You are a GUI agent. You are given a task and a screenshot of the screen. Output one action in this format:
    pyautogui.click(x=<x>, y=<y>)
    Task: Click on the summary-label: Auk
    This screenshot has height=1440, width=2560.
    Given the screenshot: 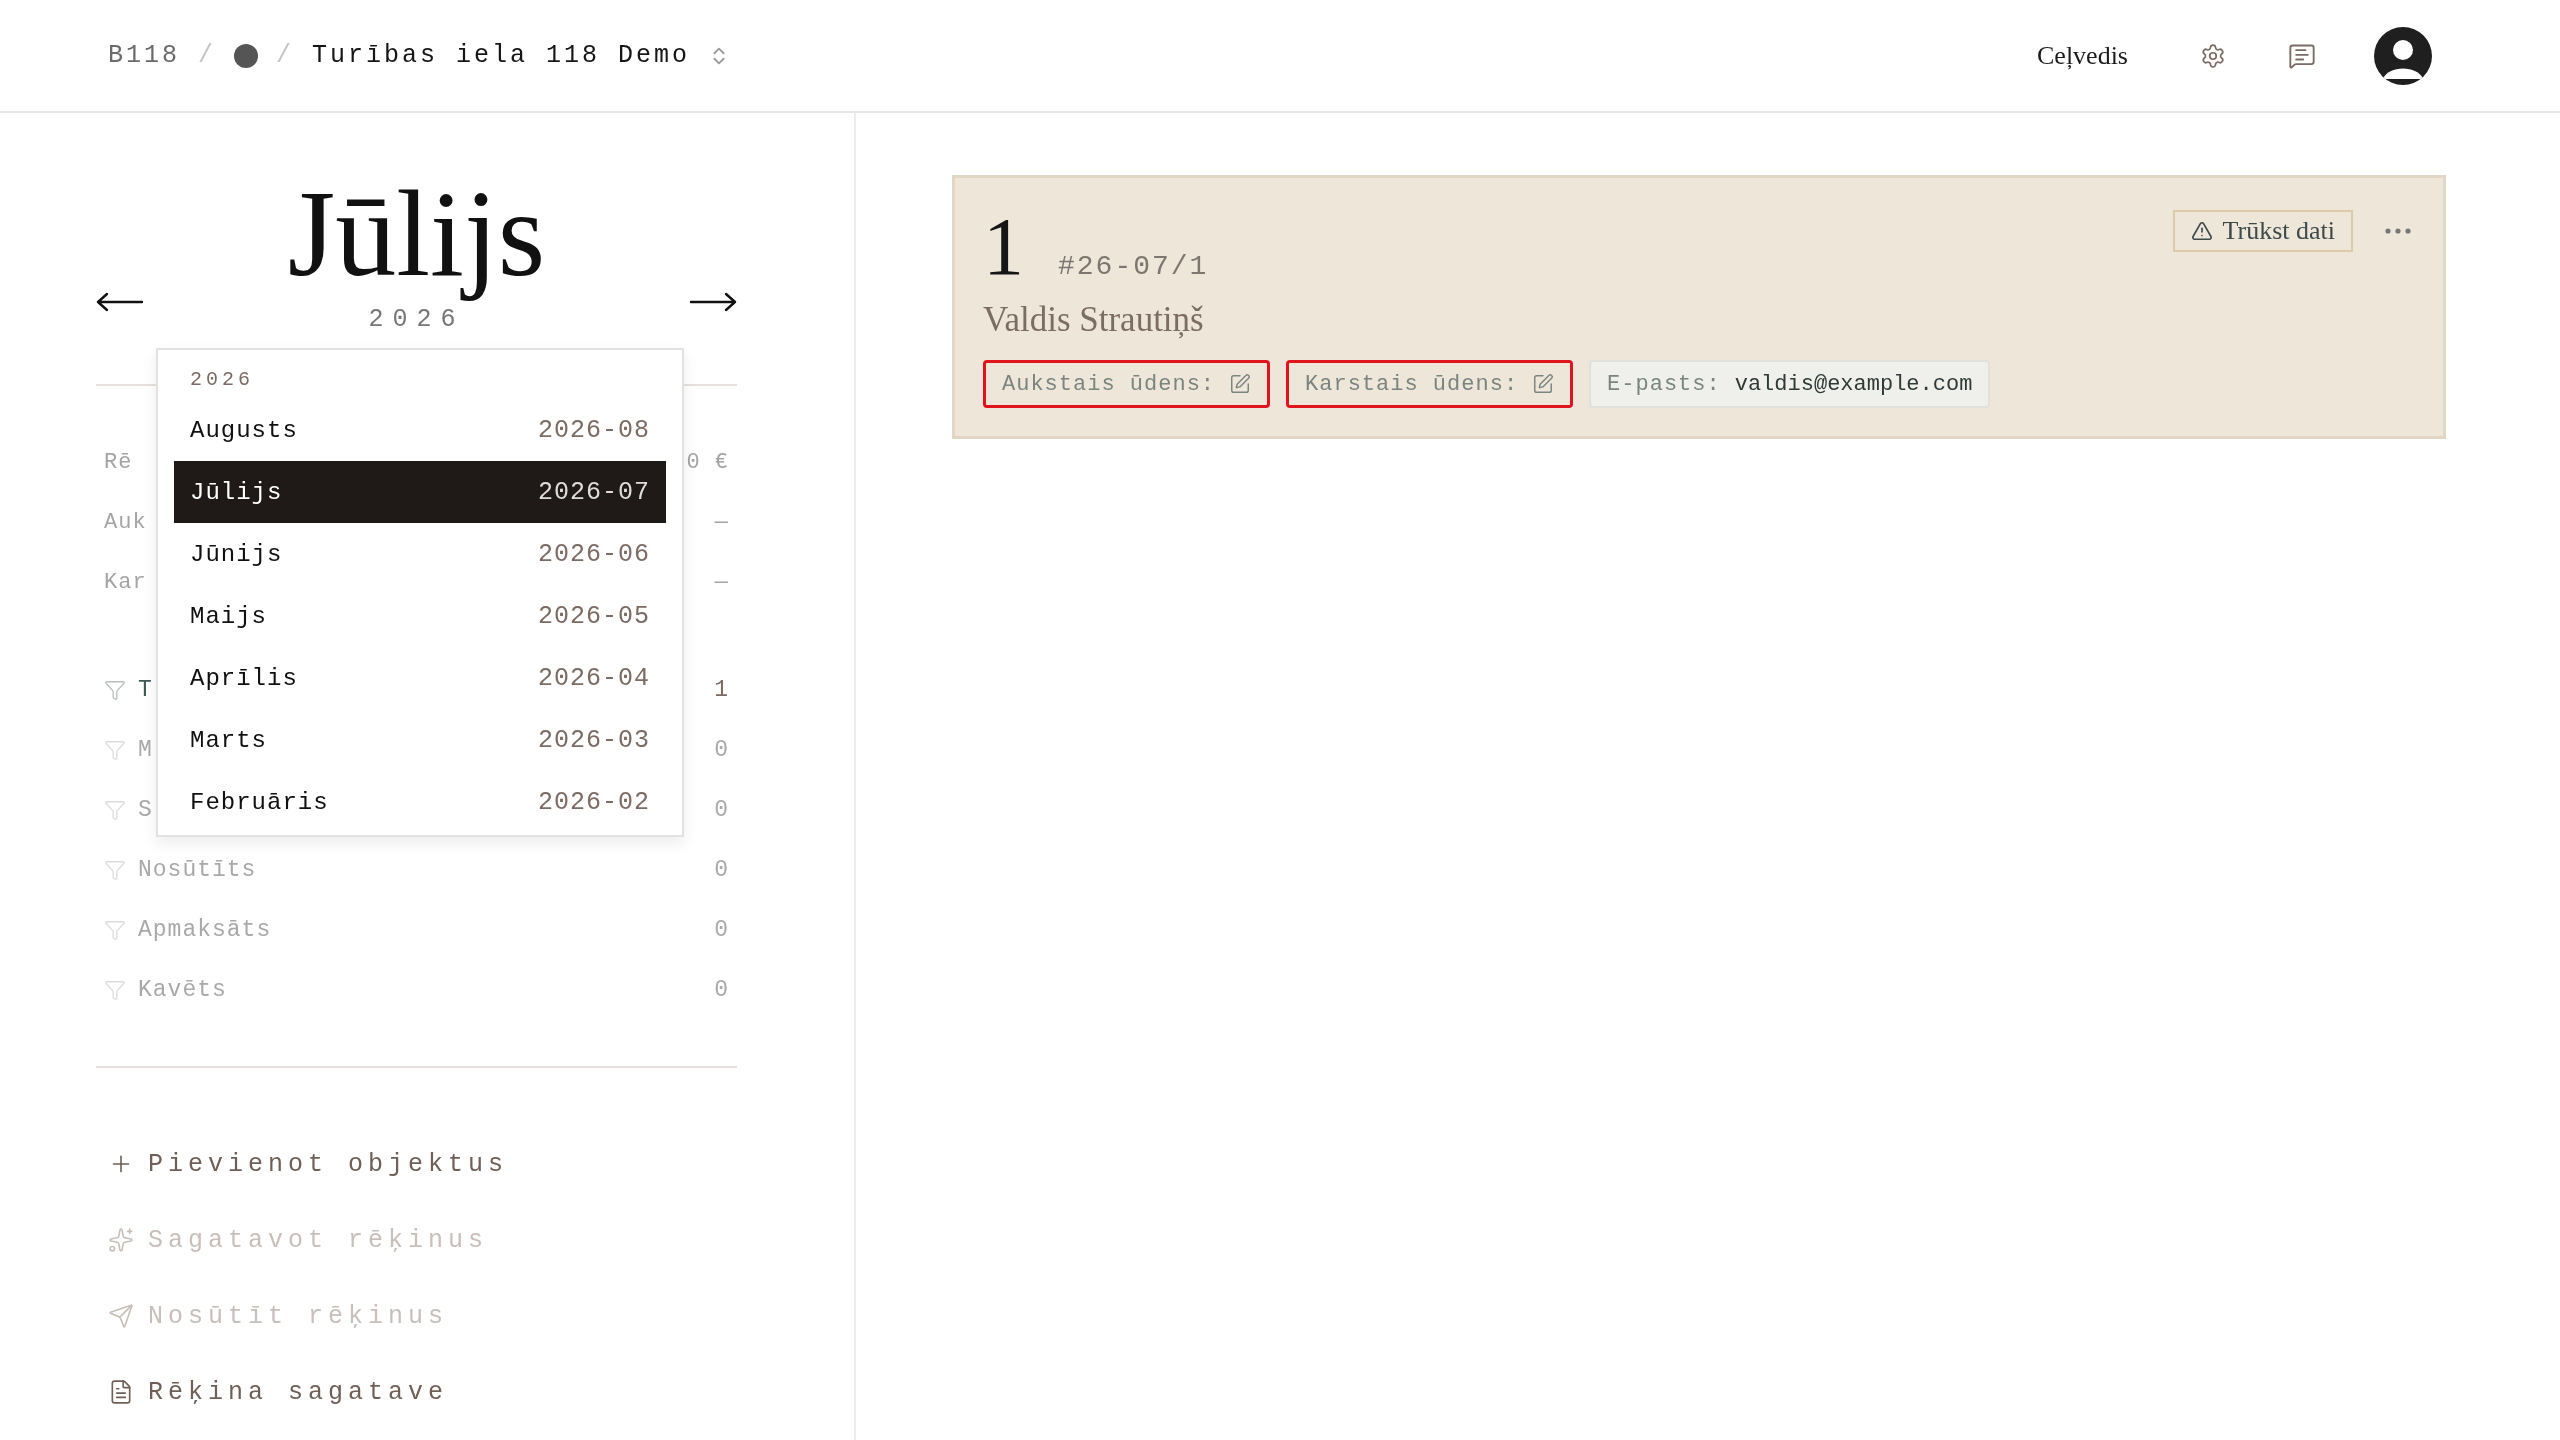 What is the action you would take?
    pyautogui.click(x=125, y=522)
    